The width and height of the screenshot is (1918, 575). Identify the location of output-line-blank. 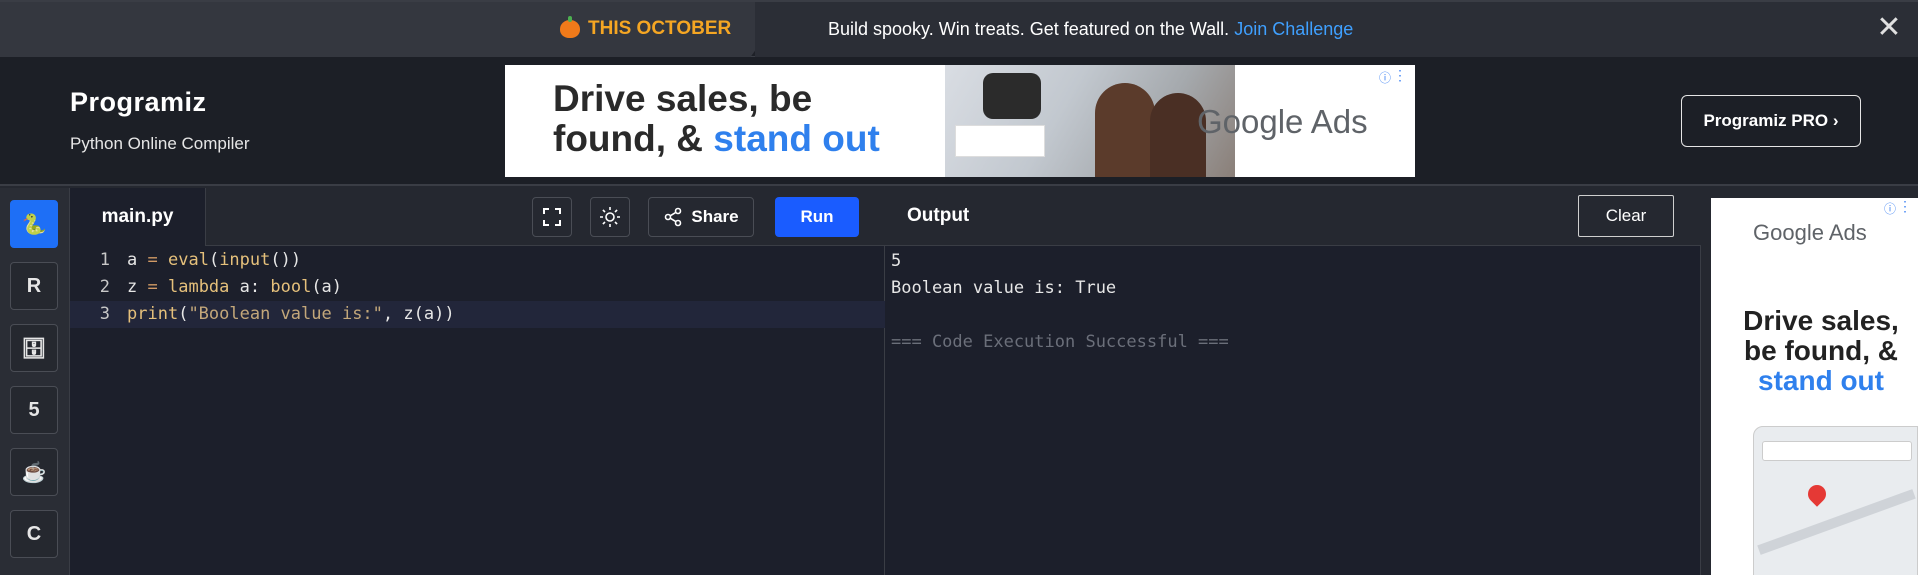
(1060, 315).